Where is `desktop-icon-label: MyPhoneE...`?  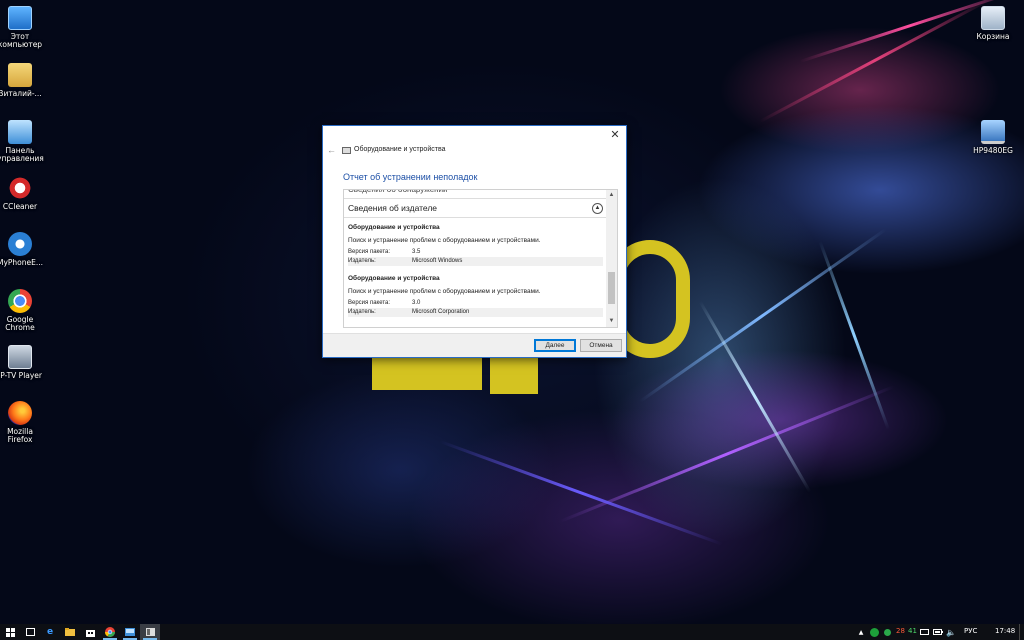
desktop-icon-label: MyPhoneE... is located at coordinates (22, 262).